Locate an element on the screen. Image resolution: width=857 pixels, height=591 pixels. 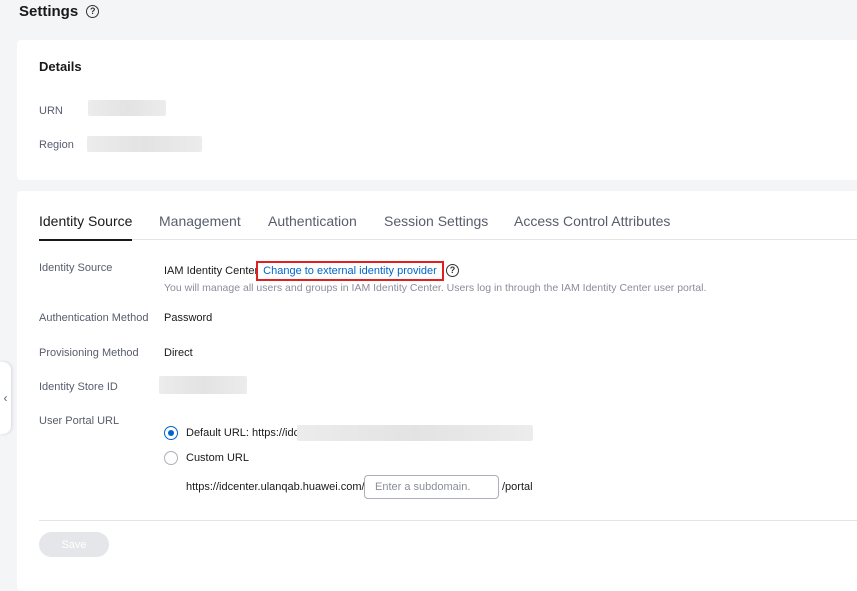
tab-management: Management is located at coordinates (200, 226).